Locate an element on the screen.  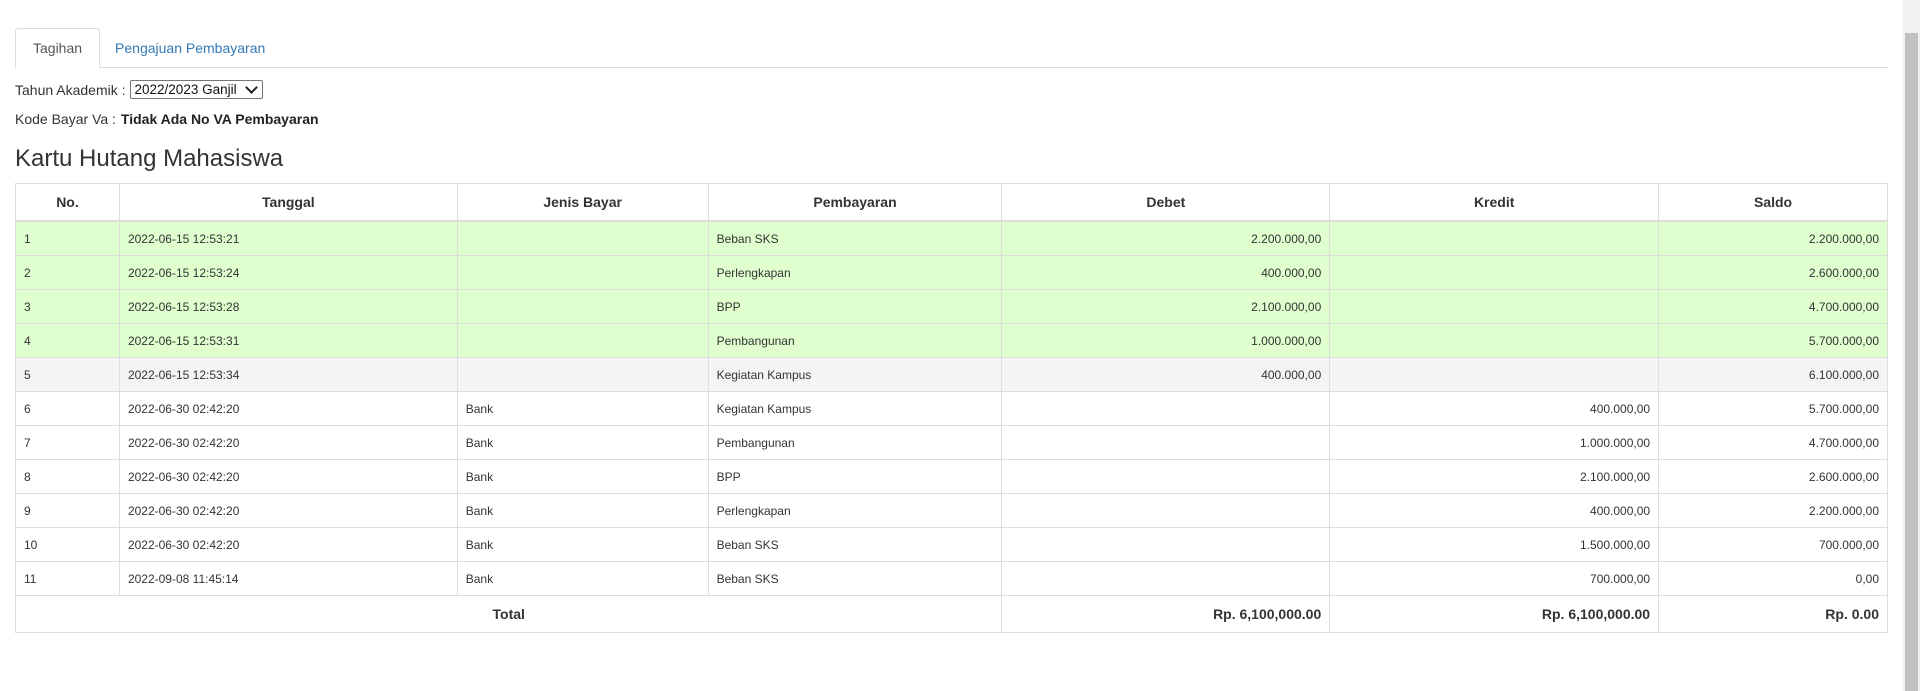
cell-no: 6 is located at coordinates (67, 408).